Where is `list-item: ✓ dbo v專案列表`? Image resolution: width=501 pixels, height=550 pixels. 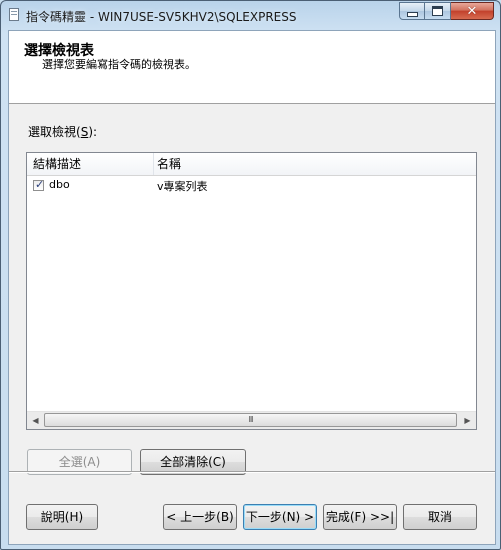 list-item: ✓ dbo v專案列表 is located at coordinates (251, 185).